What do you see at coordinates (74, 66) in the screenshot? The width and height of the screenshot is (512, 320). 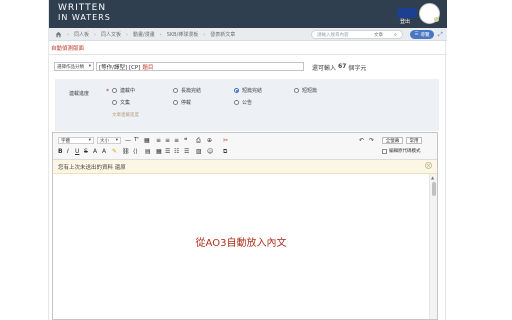 I see `category-select: 選擇作品分類 ▾` at bounding box center [74, 66].